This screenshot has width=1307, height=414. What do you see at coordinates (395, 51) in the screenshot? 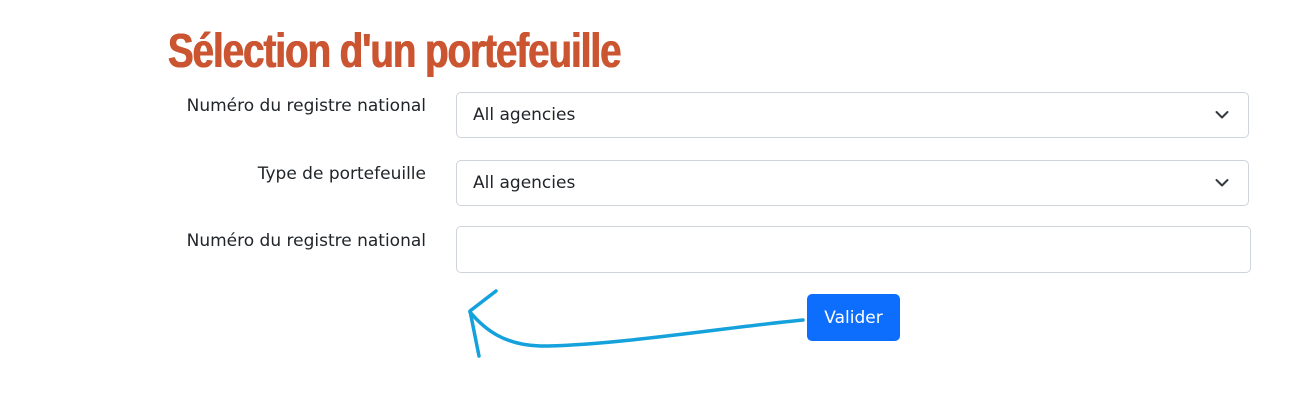
I see `page-title: Sélection d'un portefeuille` at bounding box center [395, 51].